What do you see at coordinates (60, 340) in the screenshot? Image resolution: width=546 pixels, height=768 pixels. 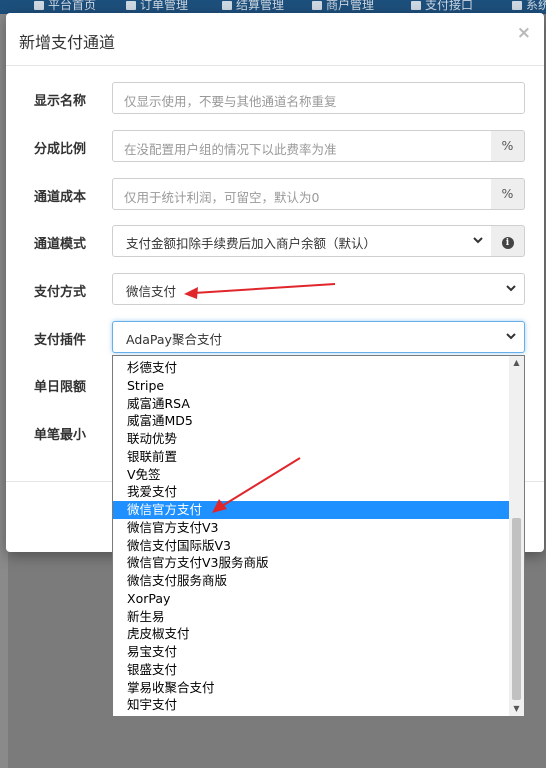 I see `payment-plugin-label: 支付插件` at bounding box center [60, 340].